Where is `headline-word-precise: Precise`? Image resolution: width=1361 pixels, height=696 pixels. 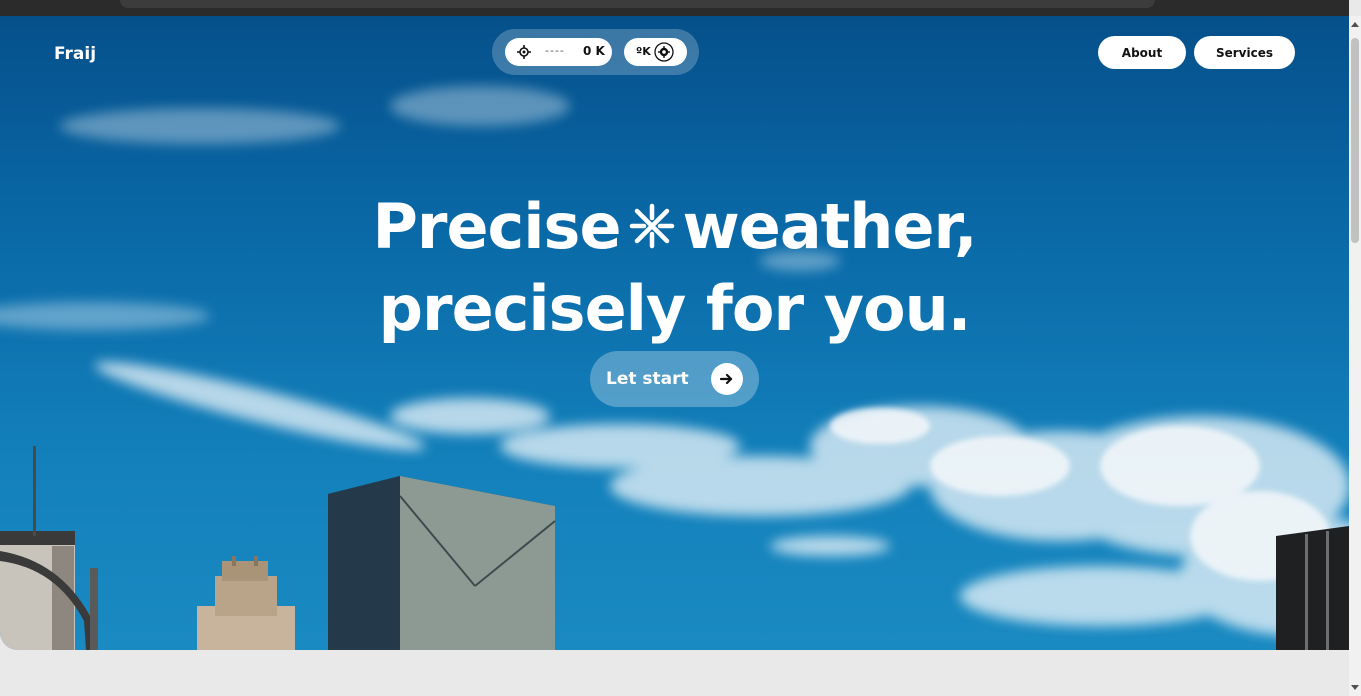 headline-word-precise: Precise is located at coordinates (496, 226).